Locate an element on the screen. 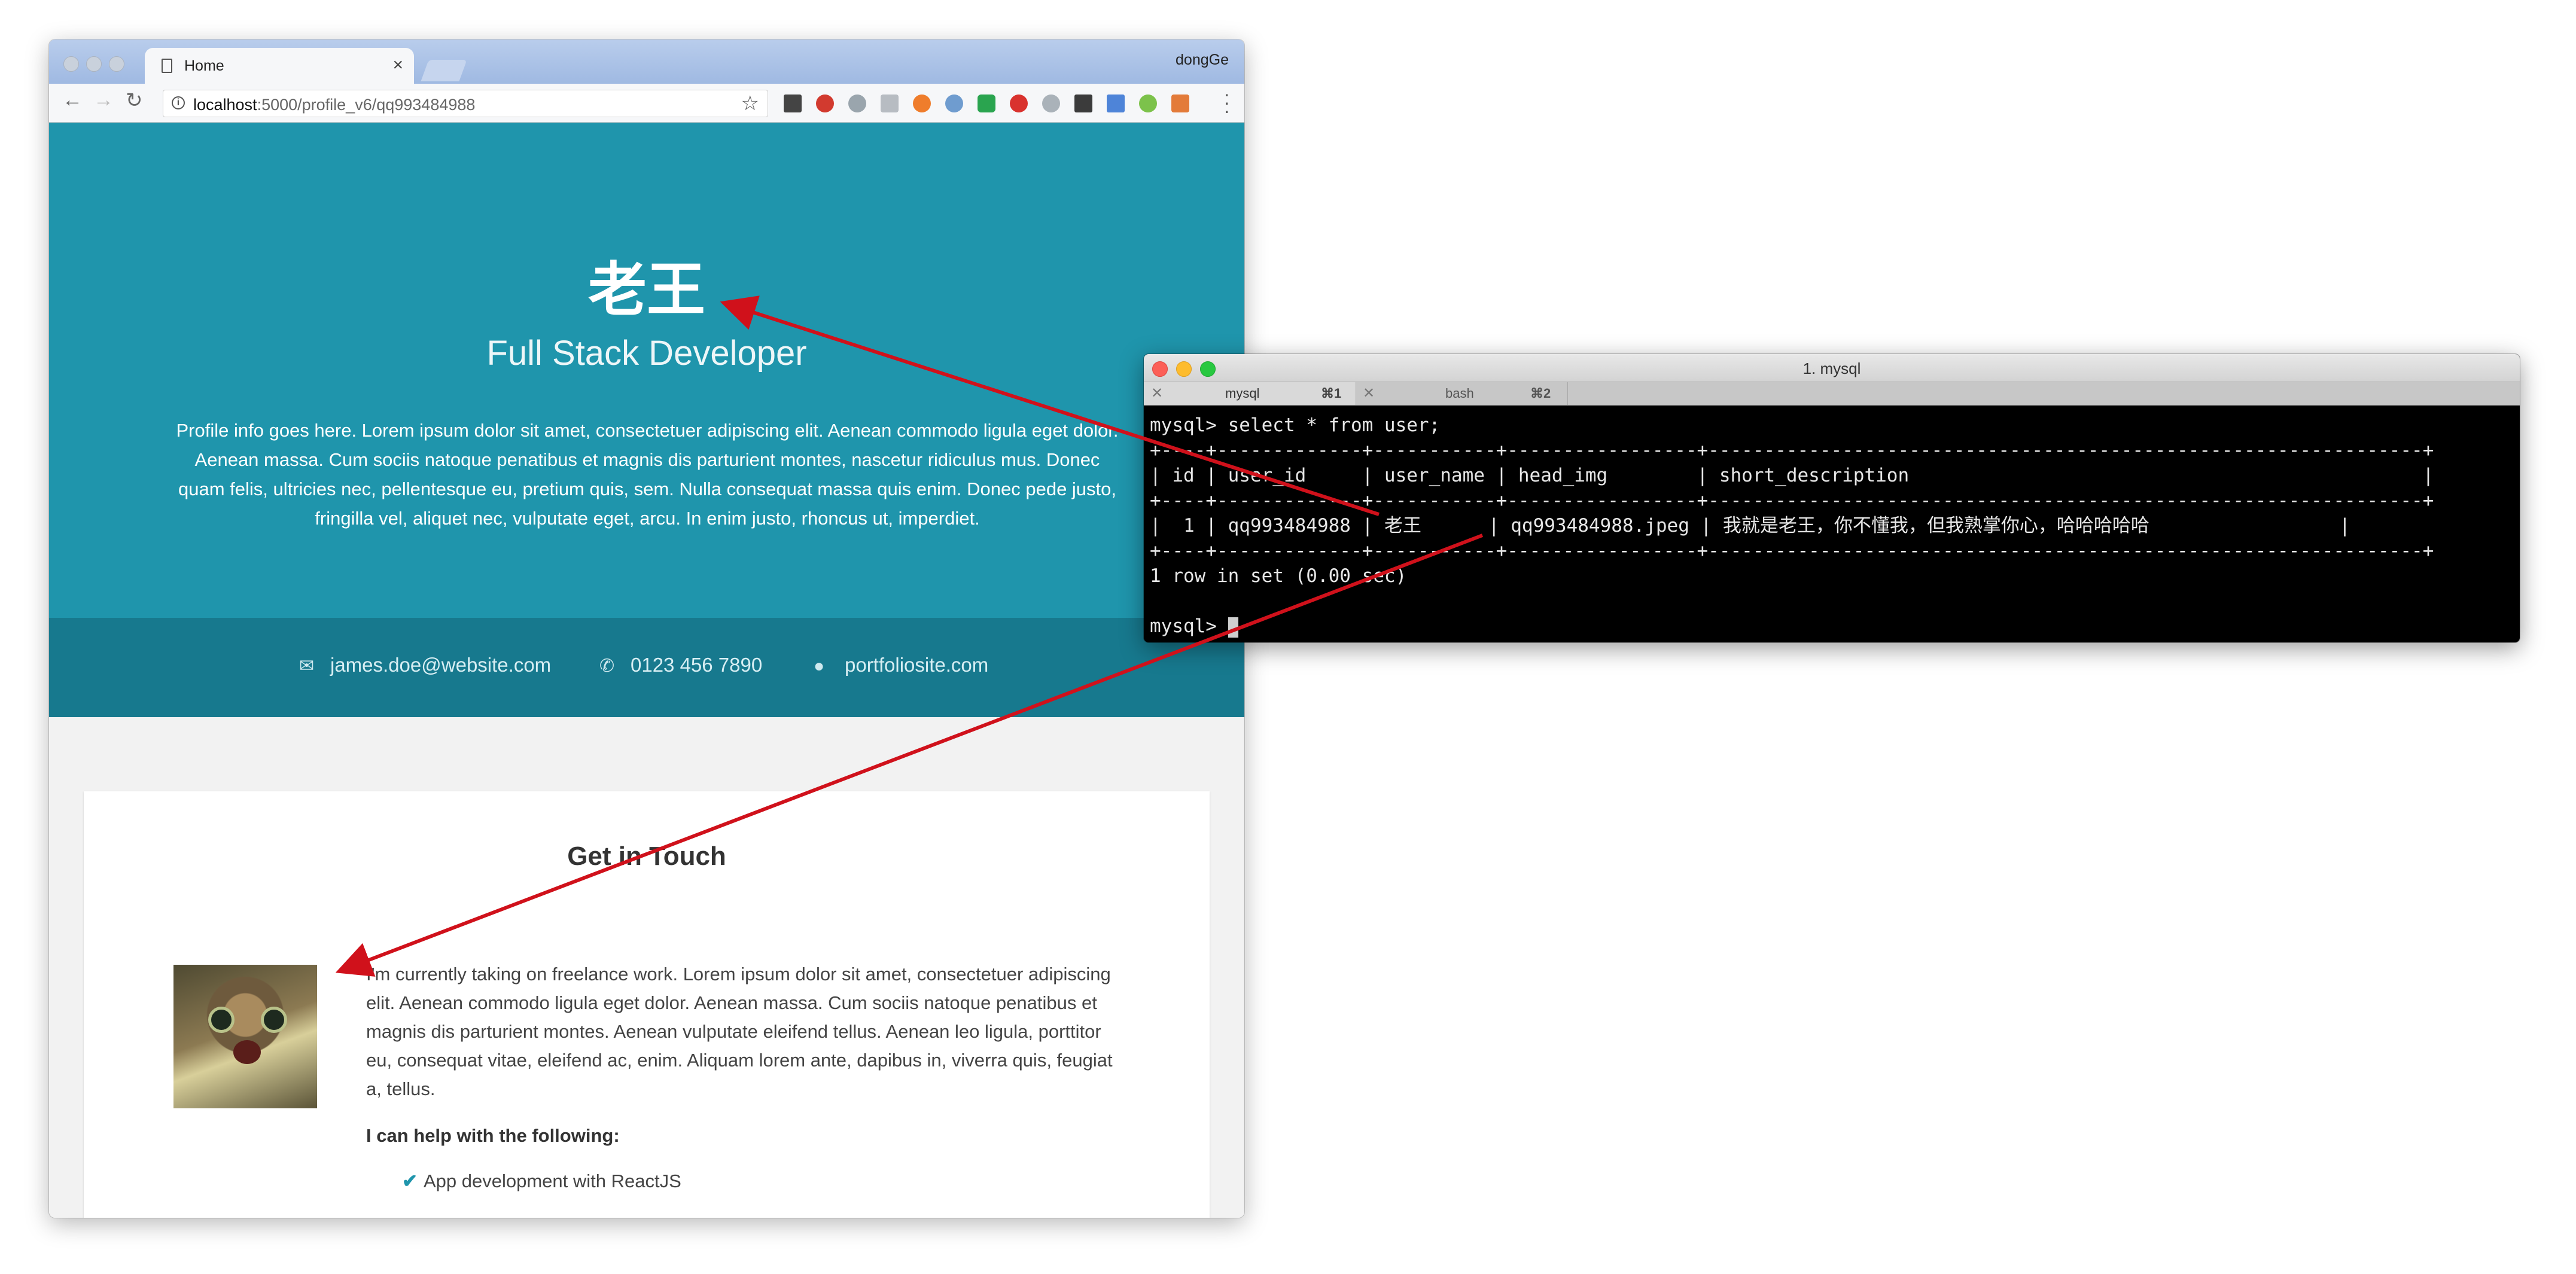 The image size is (2576, 1274). close-window-button is located at coordinates (71, 64).